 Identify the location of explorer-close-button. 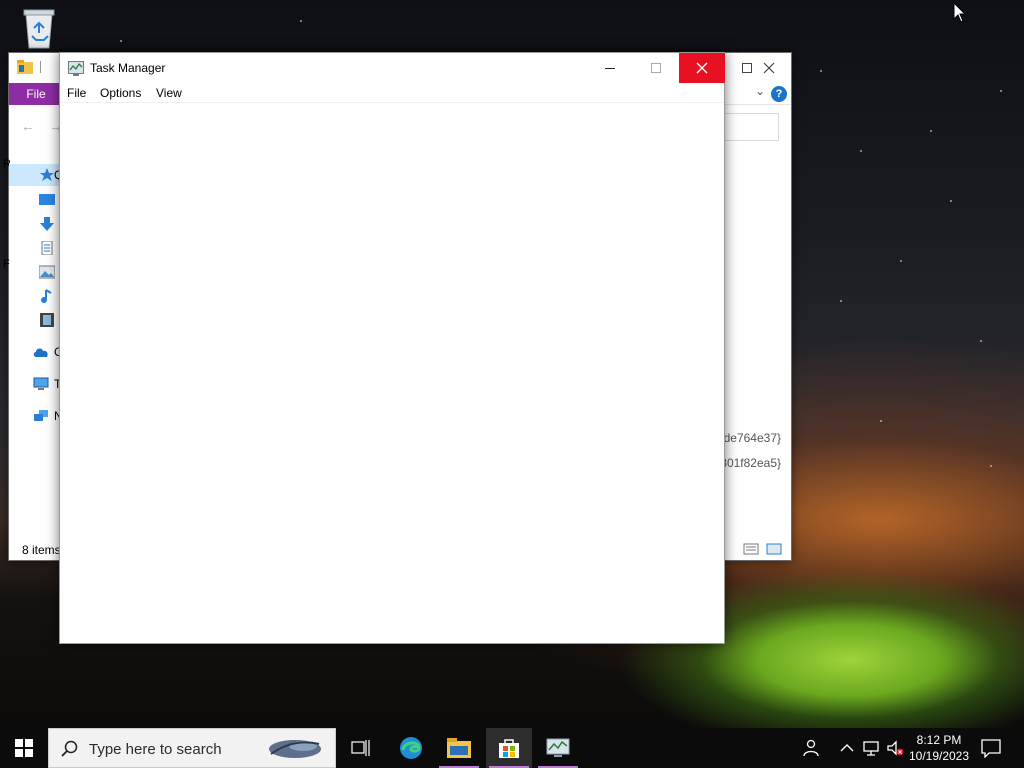
(769, 68).